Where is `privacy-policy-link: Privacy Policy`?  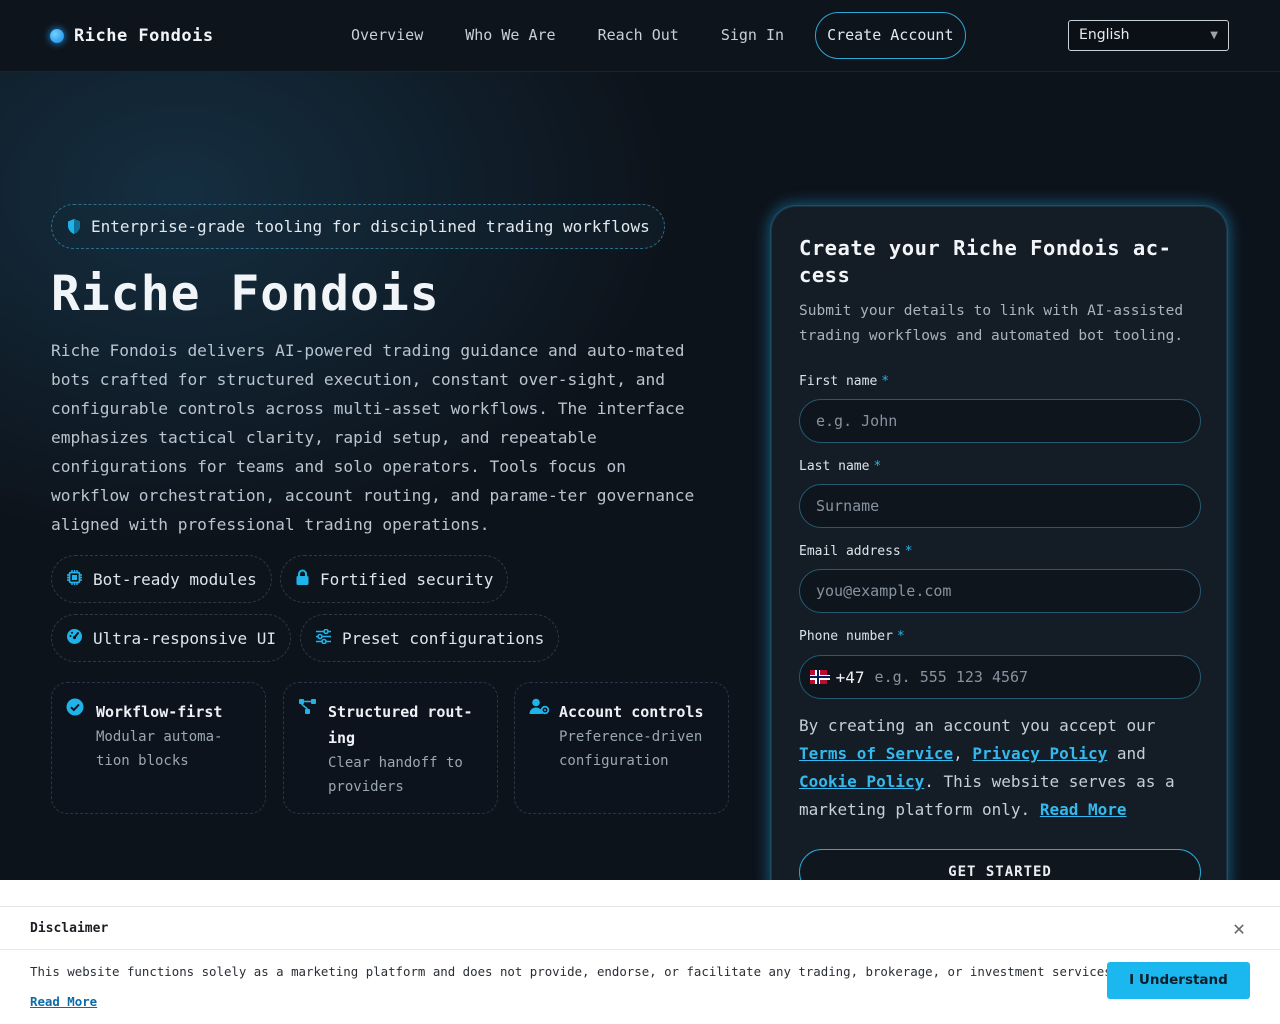
privacy-policy-link: Privacy Policy is located at coordinates (1039, 753).